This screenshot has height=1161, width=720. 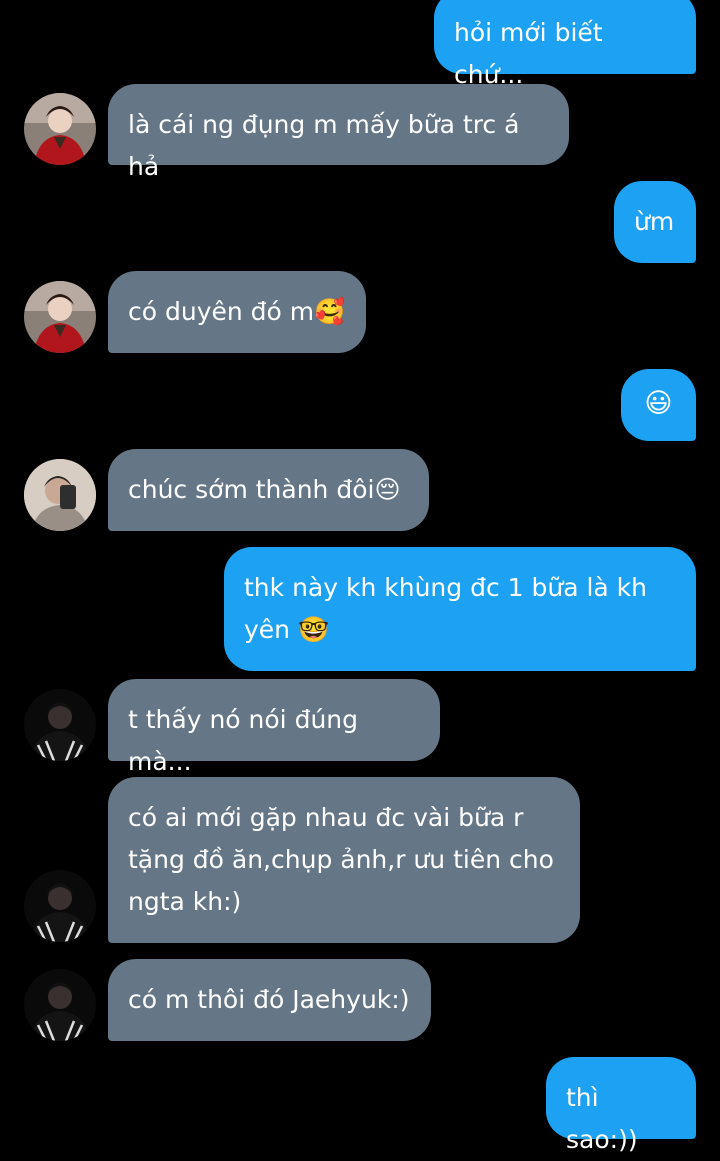 What do you see at coordinates (621, 1105) in the screenshot?
I see `message-bubble-outgoing: thì sao:))` at bounding box center [621, 1105].